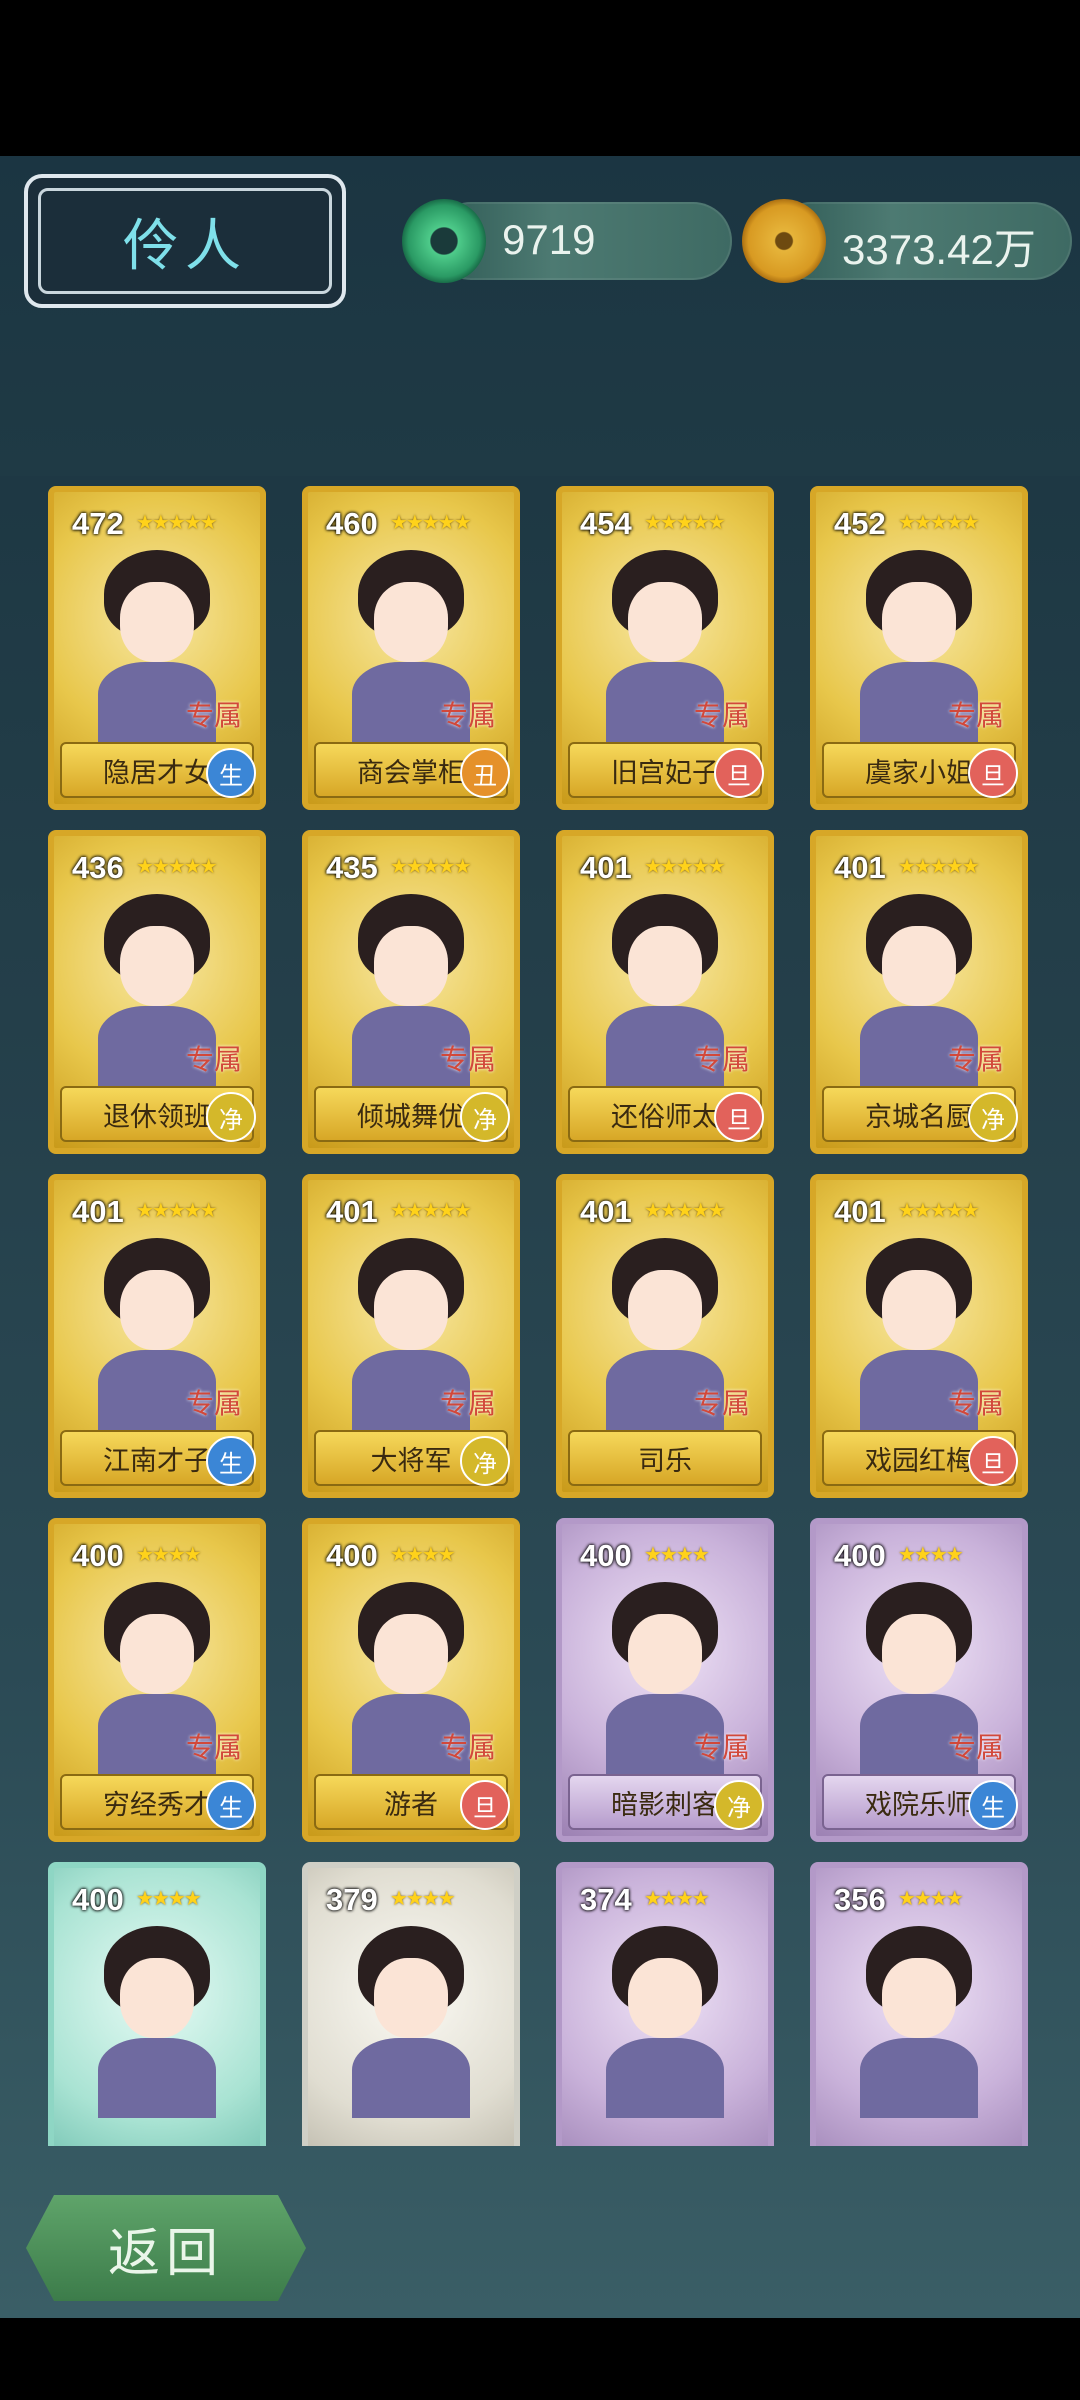  Describe the element at coordinates (157, 648) in the screenshot. I see `actor-card: 472 ★★★★★ 专属 隐居才女生` at that location.